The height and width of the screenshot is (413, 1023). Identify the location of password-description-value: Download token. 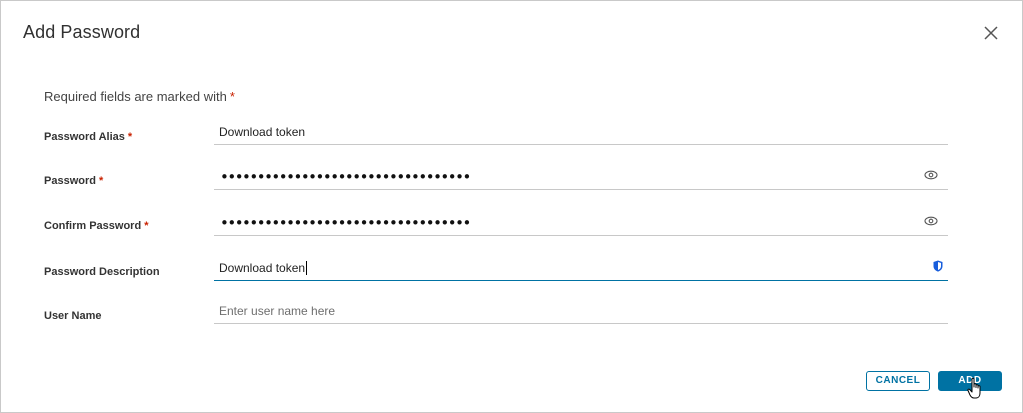
(262, 268).